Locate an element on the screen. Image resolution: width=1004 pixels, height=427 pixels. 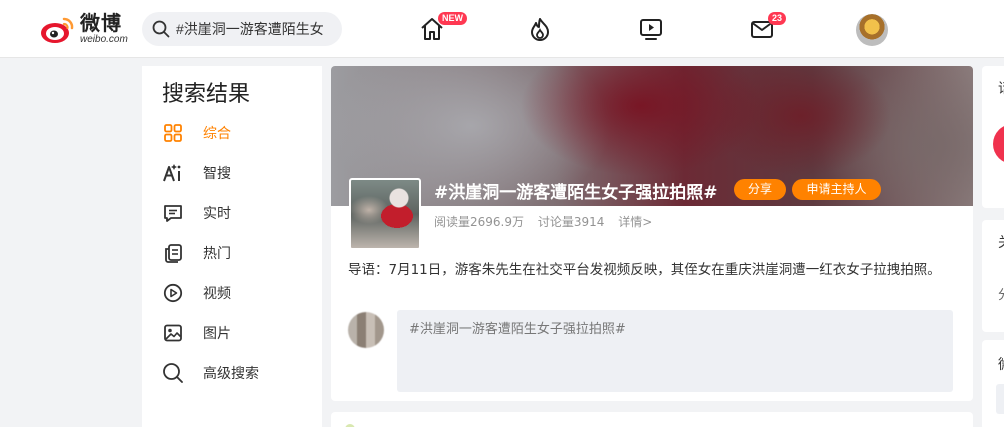
weibo-eye-icon is located at coordinates (58, 29).